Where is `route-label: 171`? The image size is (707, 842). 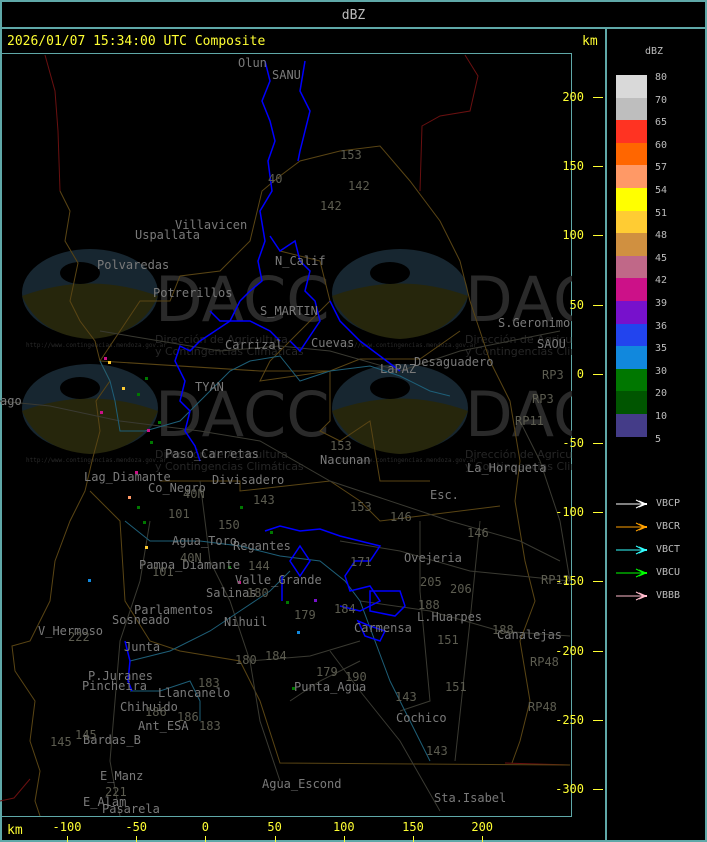 route-label: 171 is located at coordinates (361, 562).